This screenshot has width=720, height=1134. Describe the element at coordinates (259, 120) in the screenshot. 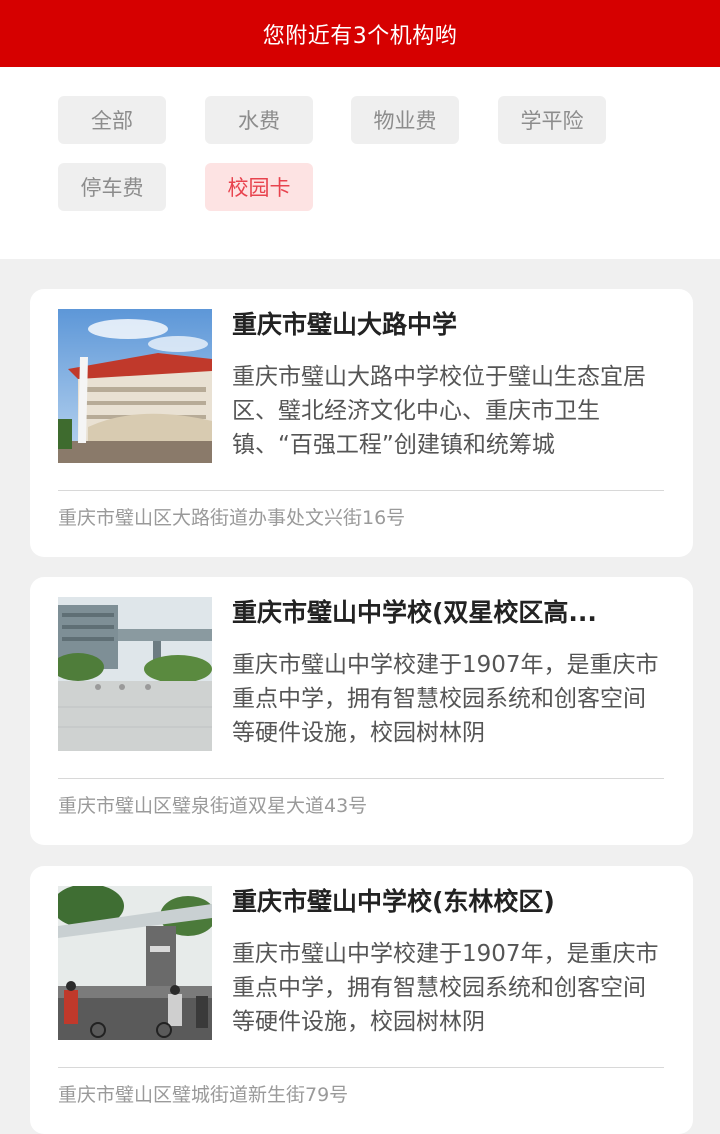

I see `filter-chip-water: 水费` at that location.